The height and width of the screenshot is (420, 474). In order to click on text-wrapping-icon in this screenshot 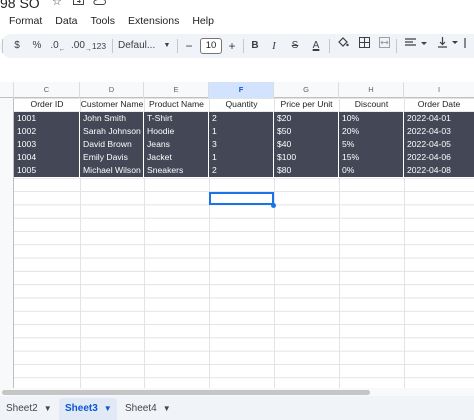, I will do `click(469, 46)`.